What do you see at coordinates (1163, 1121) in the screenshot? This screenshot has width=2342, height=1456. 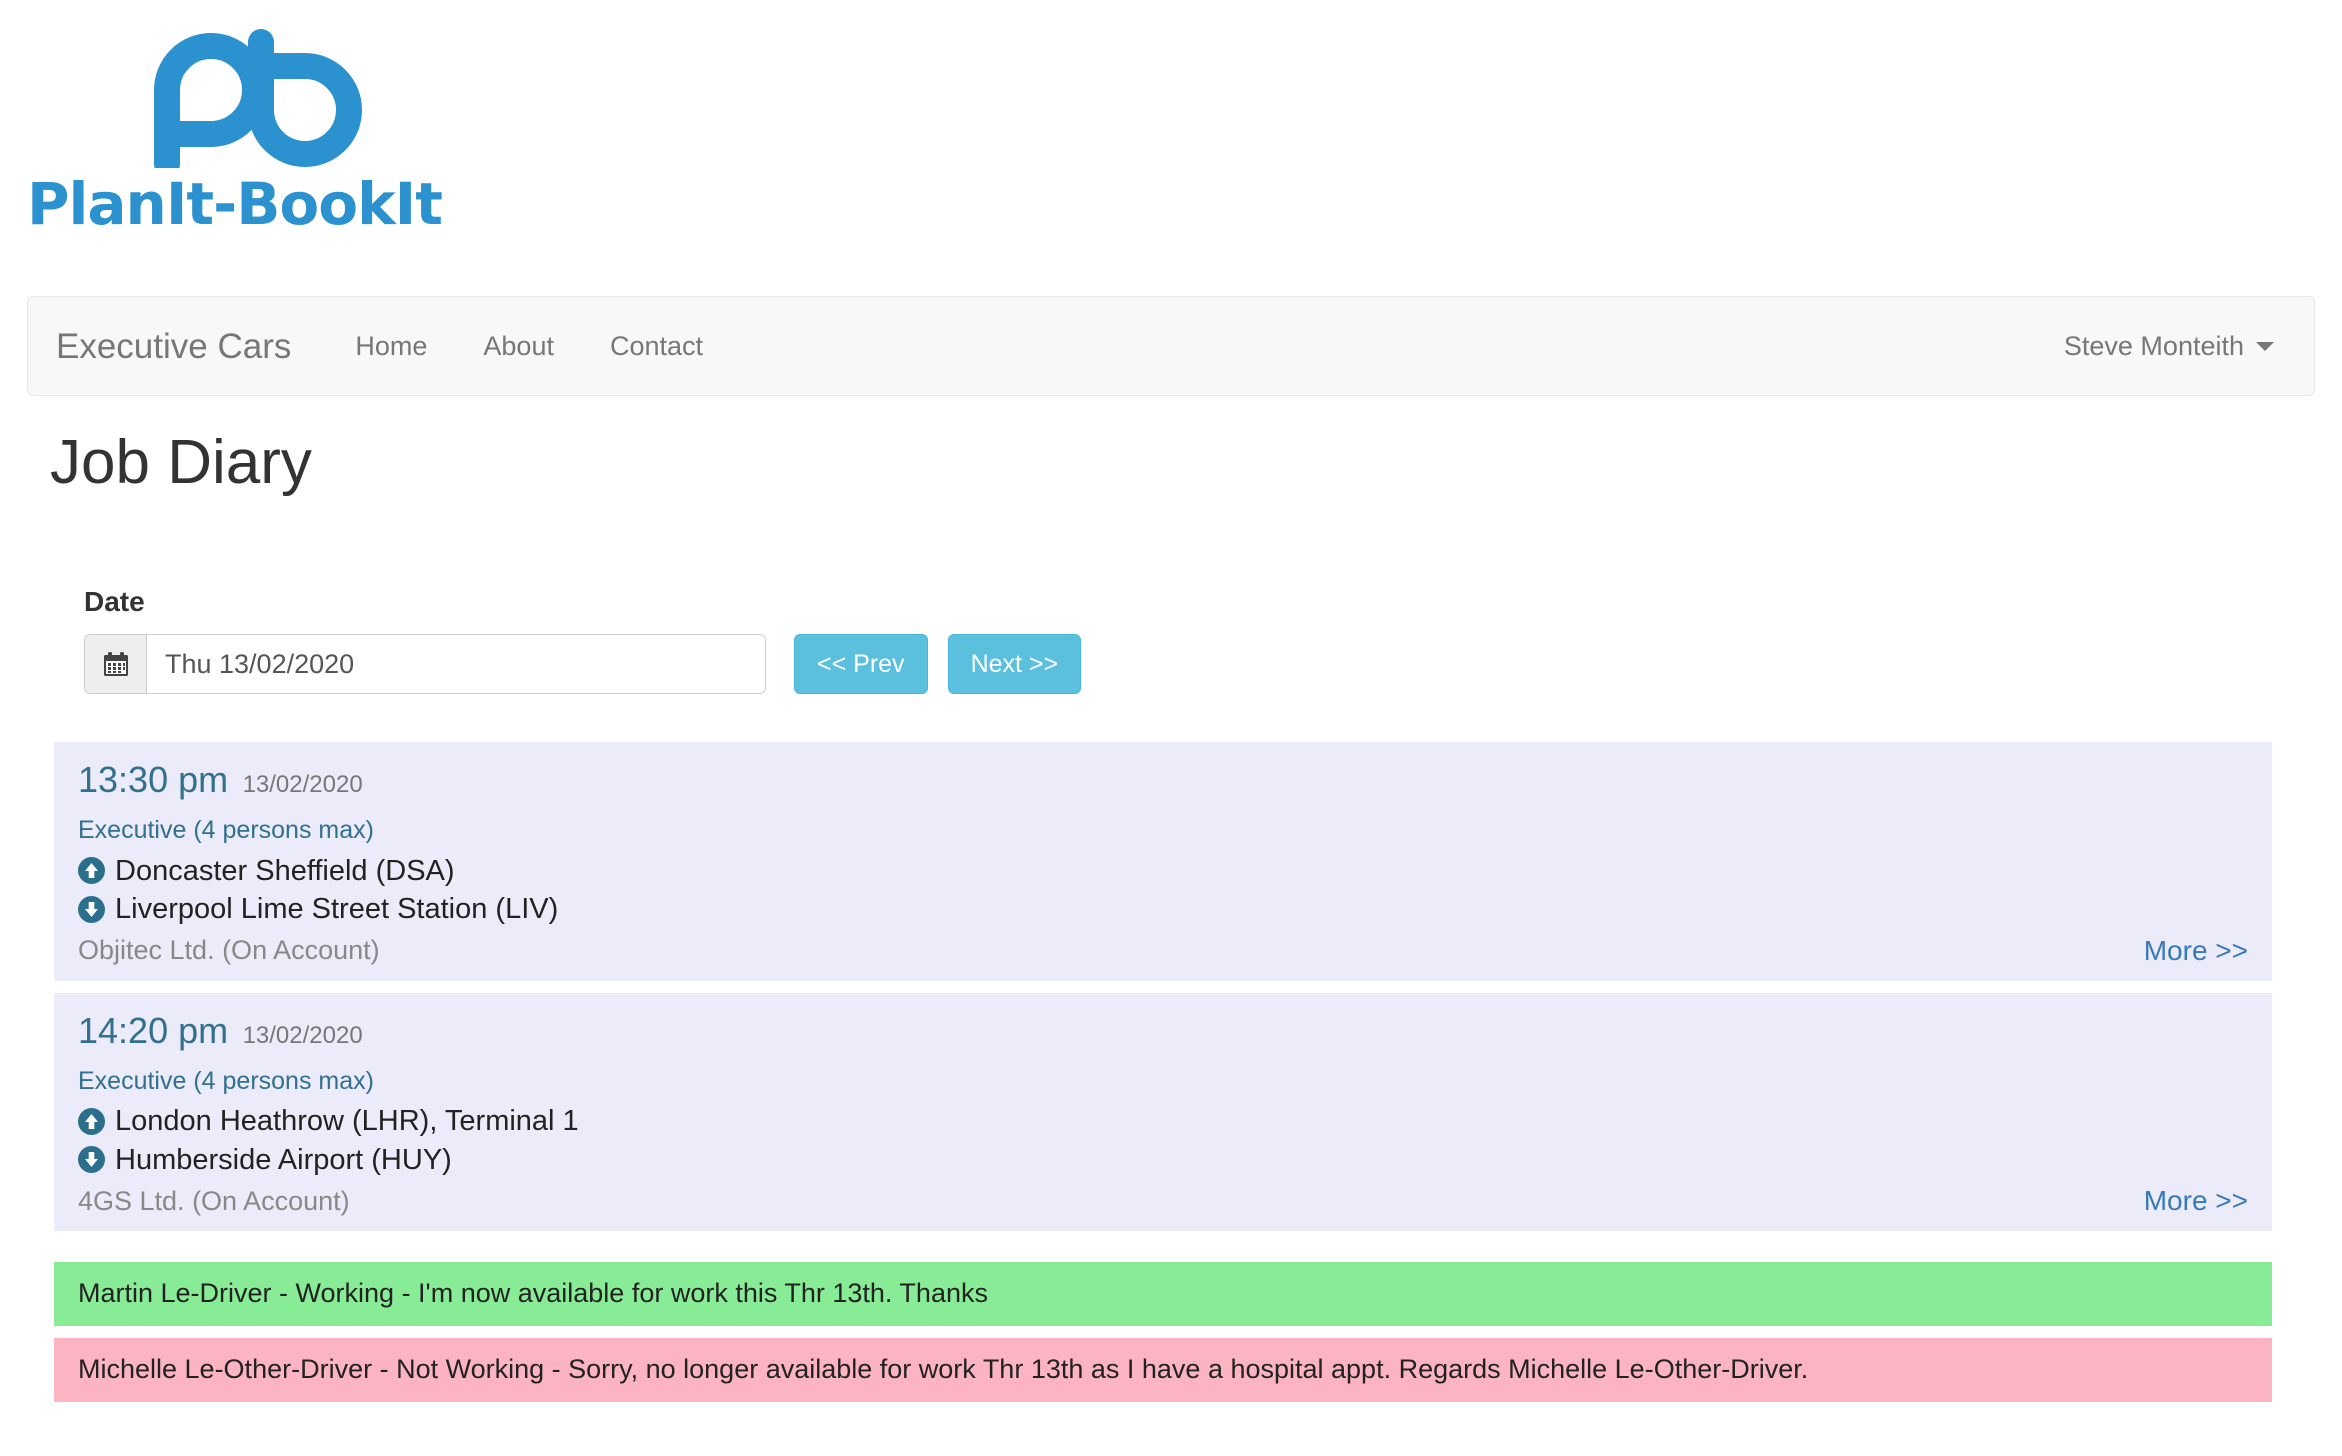 I see `job-pickup-row: London Heathrow (LHR), Terminal 1` at bounding box center [1163, 1121].